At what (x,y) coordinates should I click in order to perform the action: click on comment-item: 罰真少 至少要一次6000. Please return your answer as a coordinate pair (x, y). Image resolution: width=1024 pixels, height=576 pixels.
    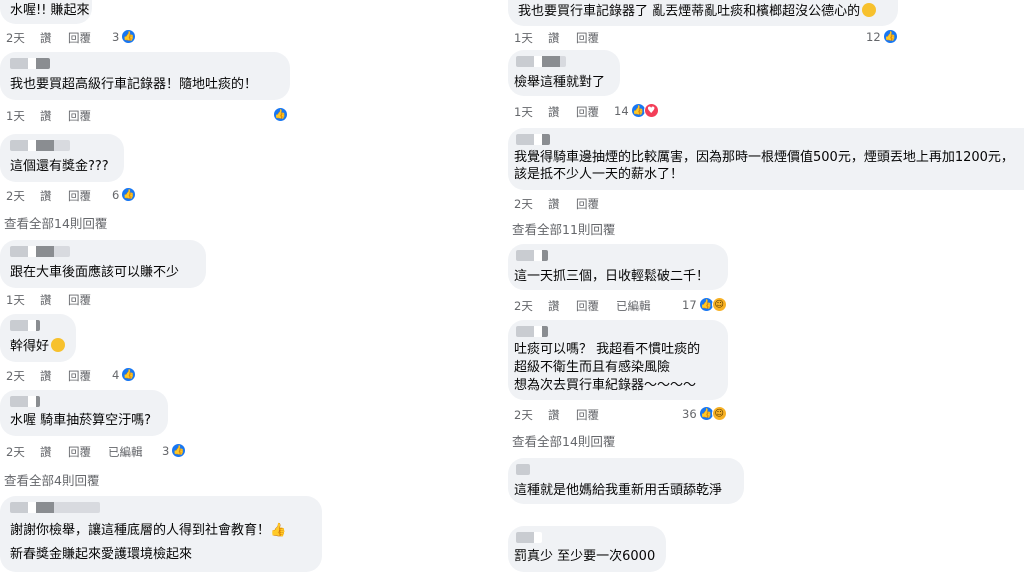
    Looking at the image, I should click on (766, 551).